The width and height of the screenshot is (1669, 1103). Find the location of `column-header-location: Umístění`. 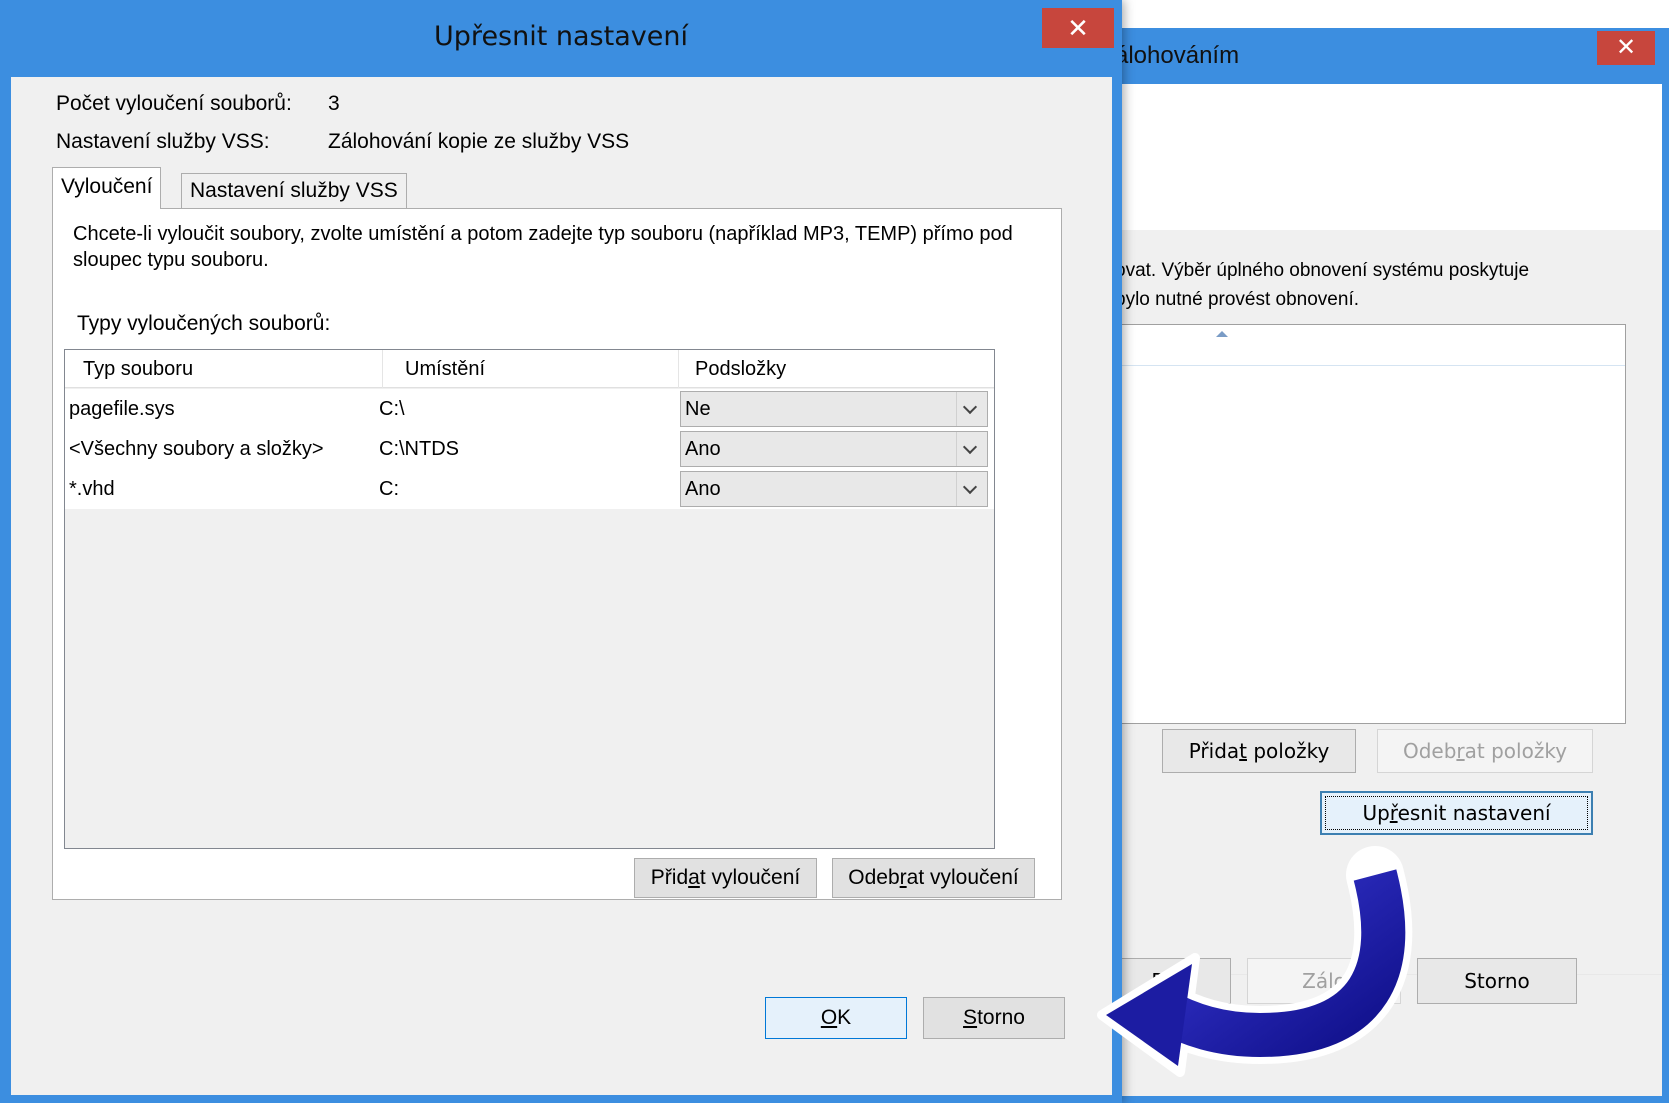

column-header-location: Umístění is located at coordinates (531, 369).